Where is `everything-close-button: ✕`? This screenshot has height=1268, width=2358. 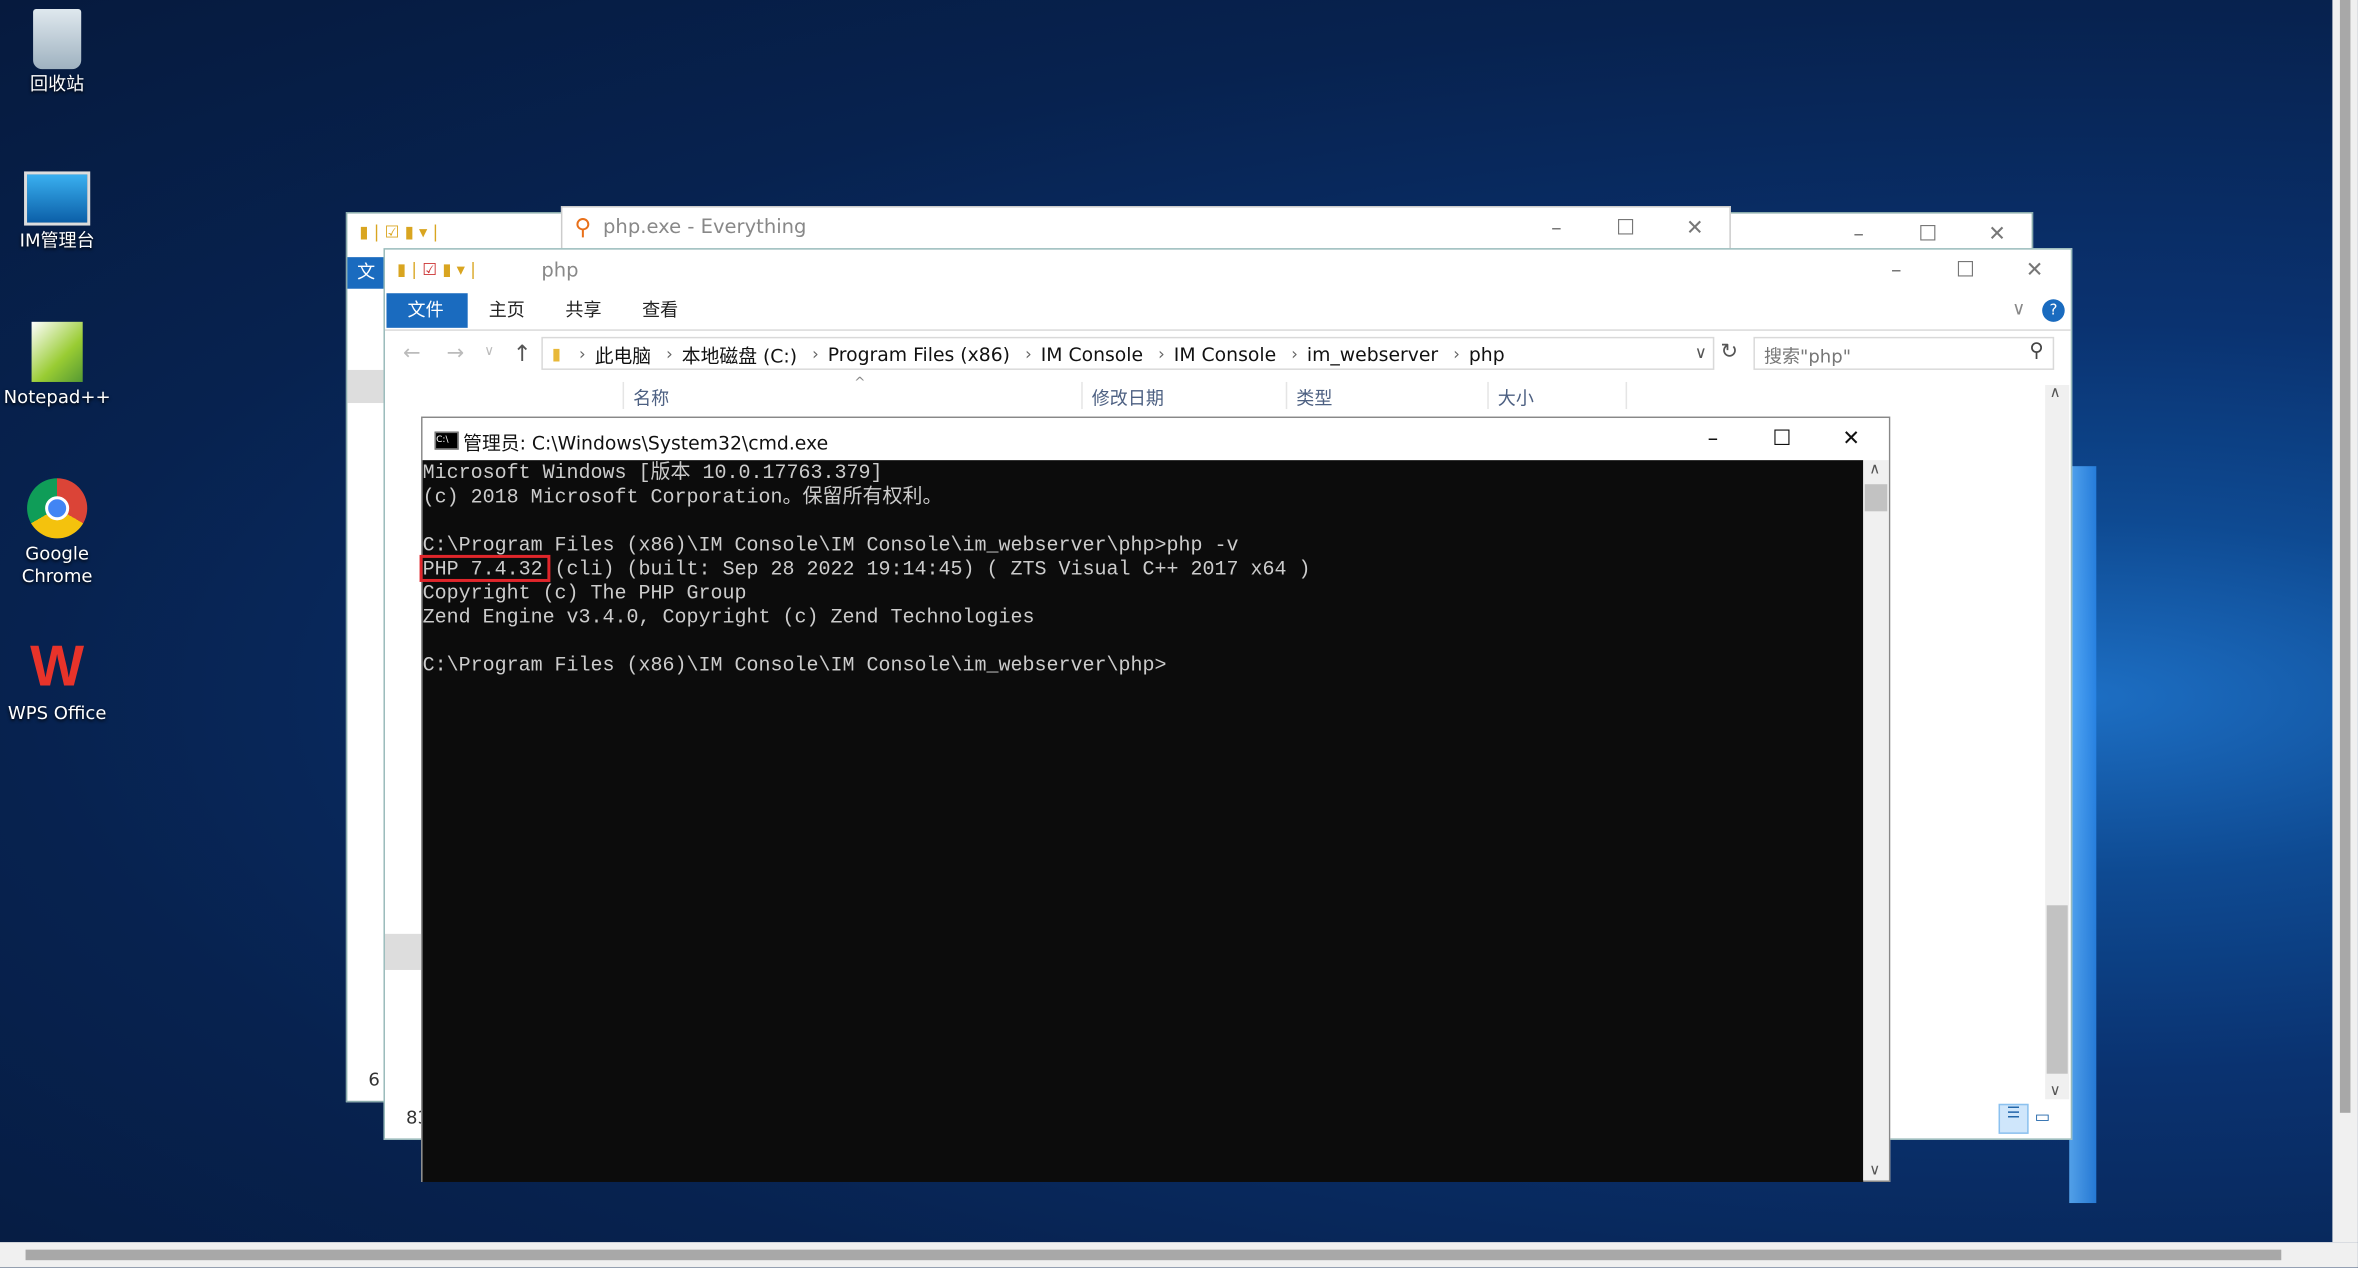 everything-close-button: ✕ is located at coordinates (1694, 229).